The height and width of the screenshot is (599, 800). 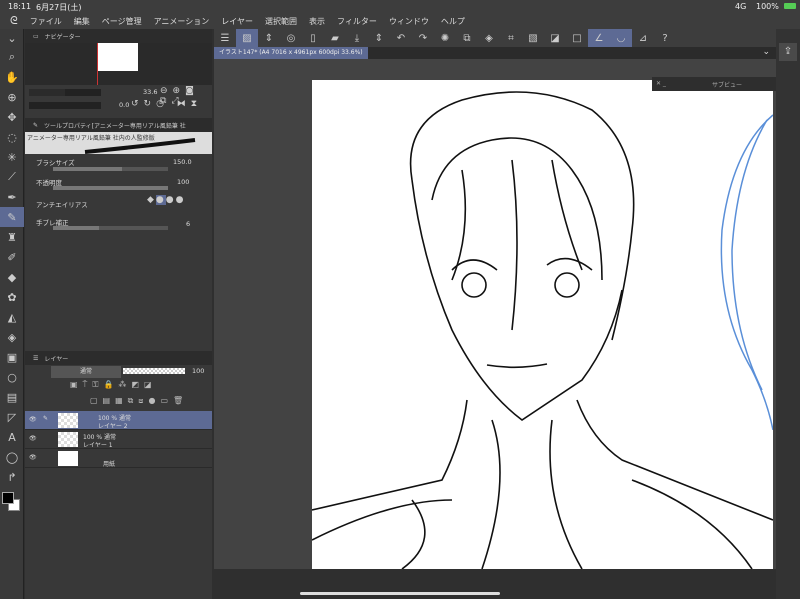 What do you see at coordinates (313, 38) in the screenshot?
I see `new-icon: ▯` at bounding box center [313, 38].